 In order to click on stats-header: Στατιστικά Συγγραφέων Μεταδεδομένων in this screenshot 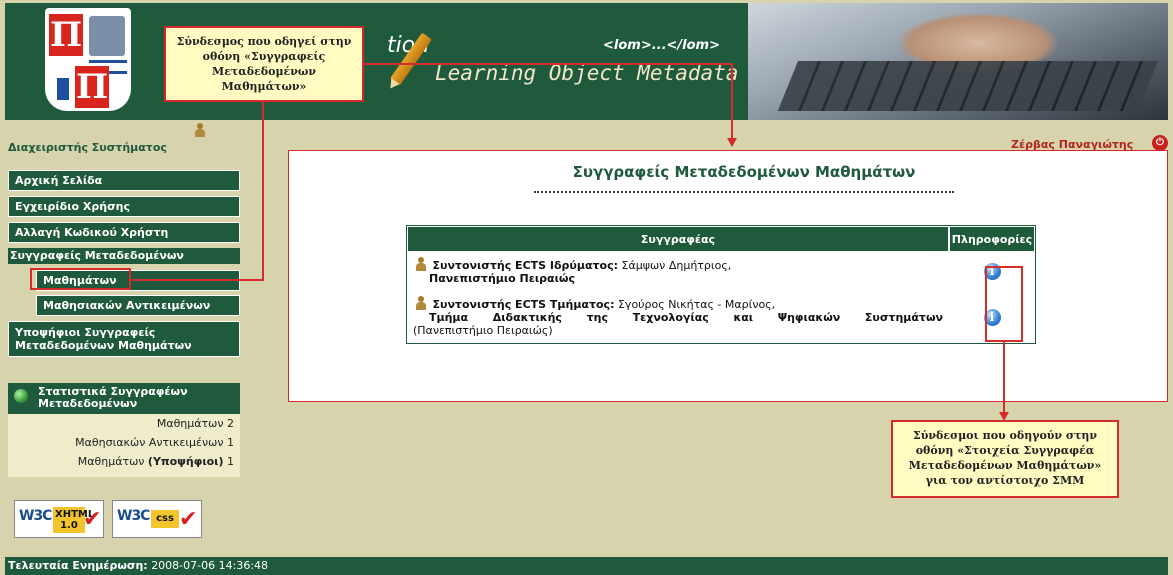, I will do `click(124, 398)`.